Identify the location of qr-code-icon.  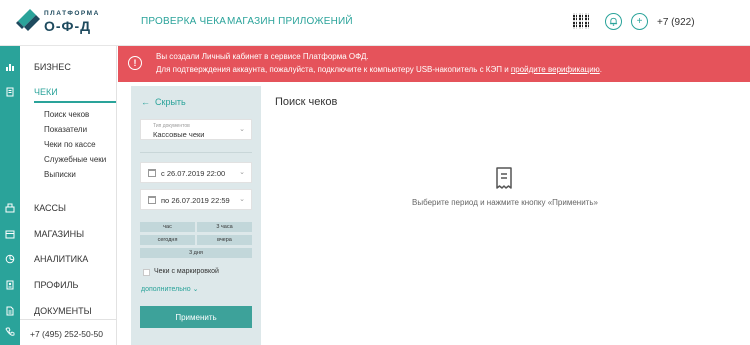
(581, 21).